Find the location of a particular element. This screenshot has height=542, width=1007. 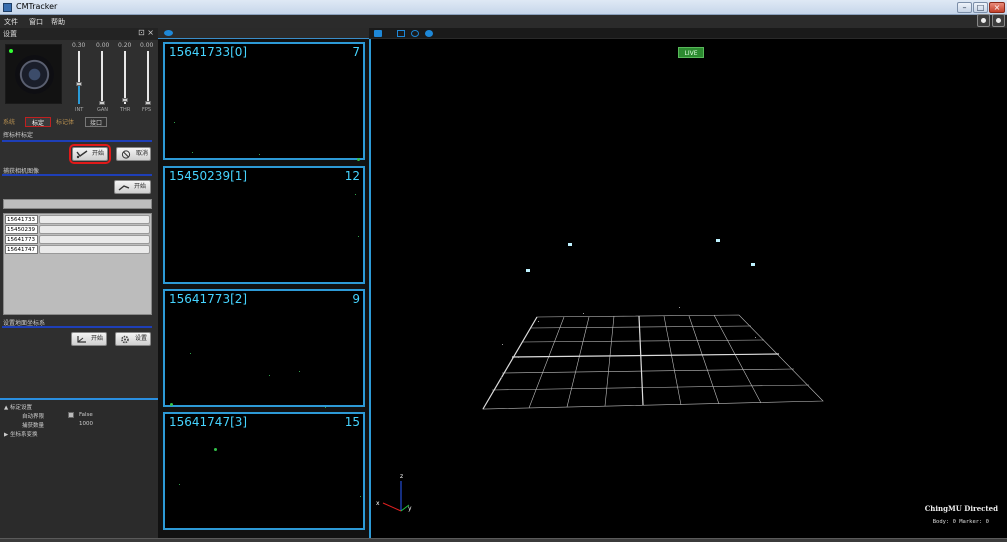

camera-id: 15641733 is located at coordinates (21, 219).